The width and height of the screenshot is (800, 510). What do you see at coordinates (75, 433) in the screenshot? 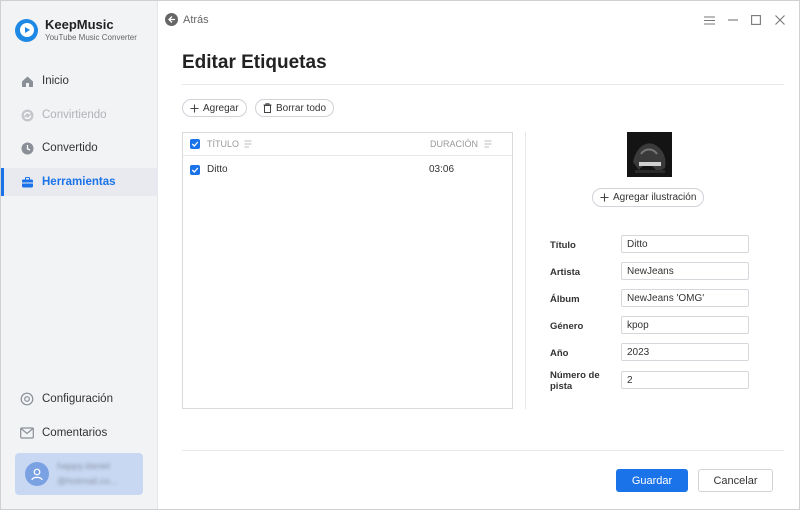
I see `sidebar-item-label: Comentarios` at bounding box center [75, 433].